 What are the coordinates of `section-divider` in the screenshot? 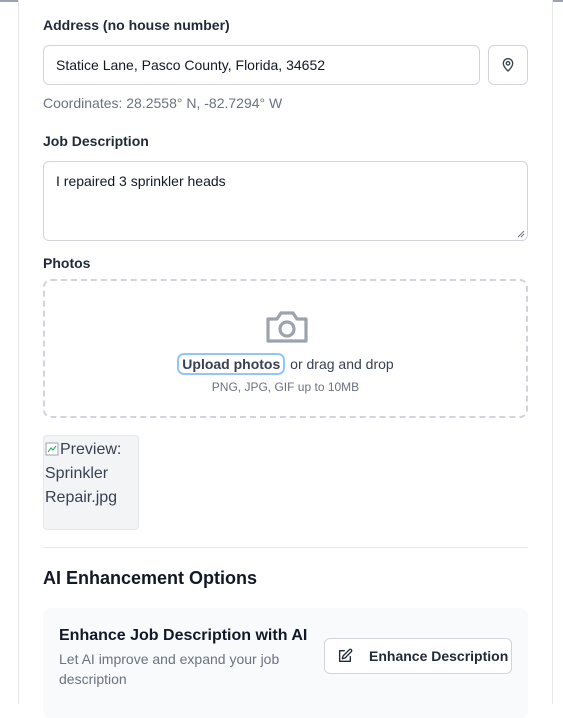 It's located at (285, 547).